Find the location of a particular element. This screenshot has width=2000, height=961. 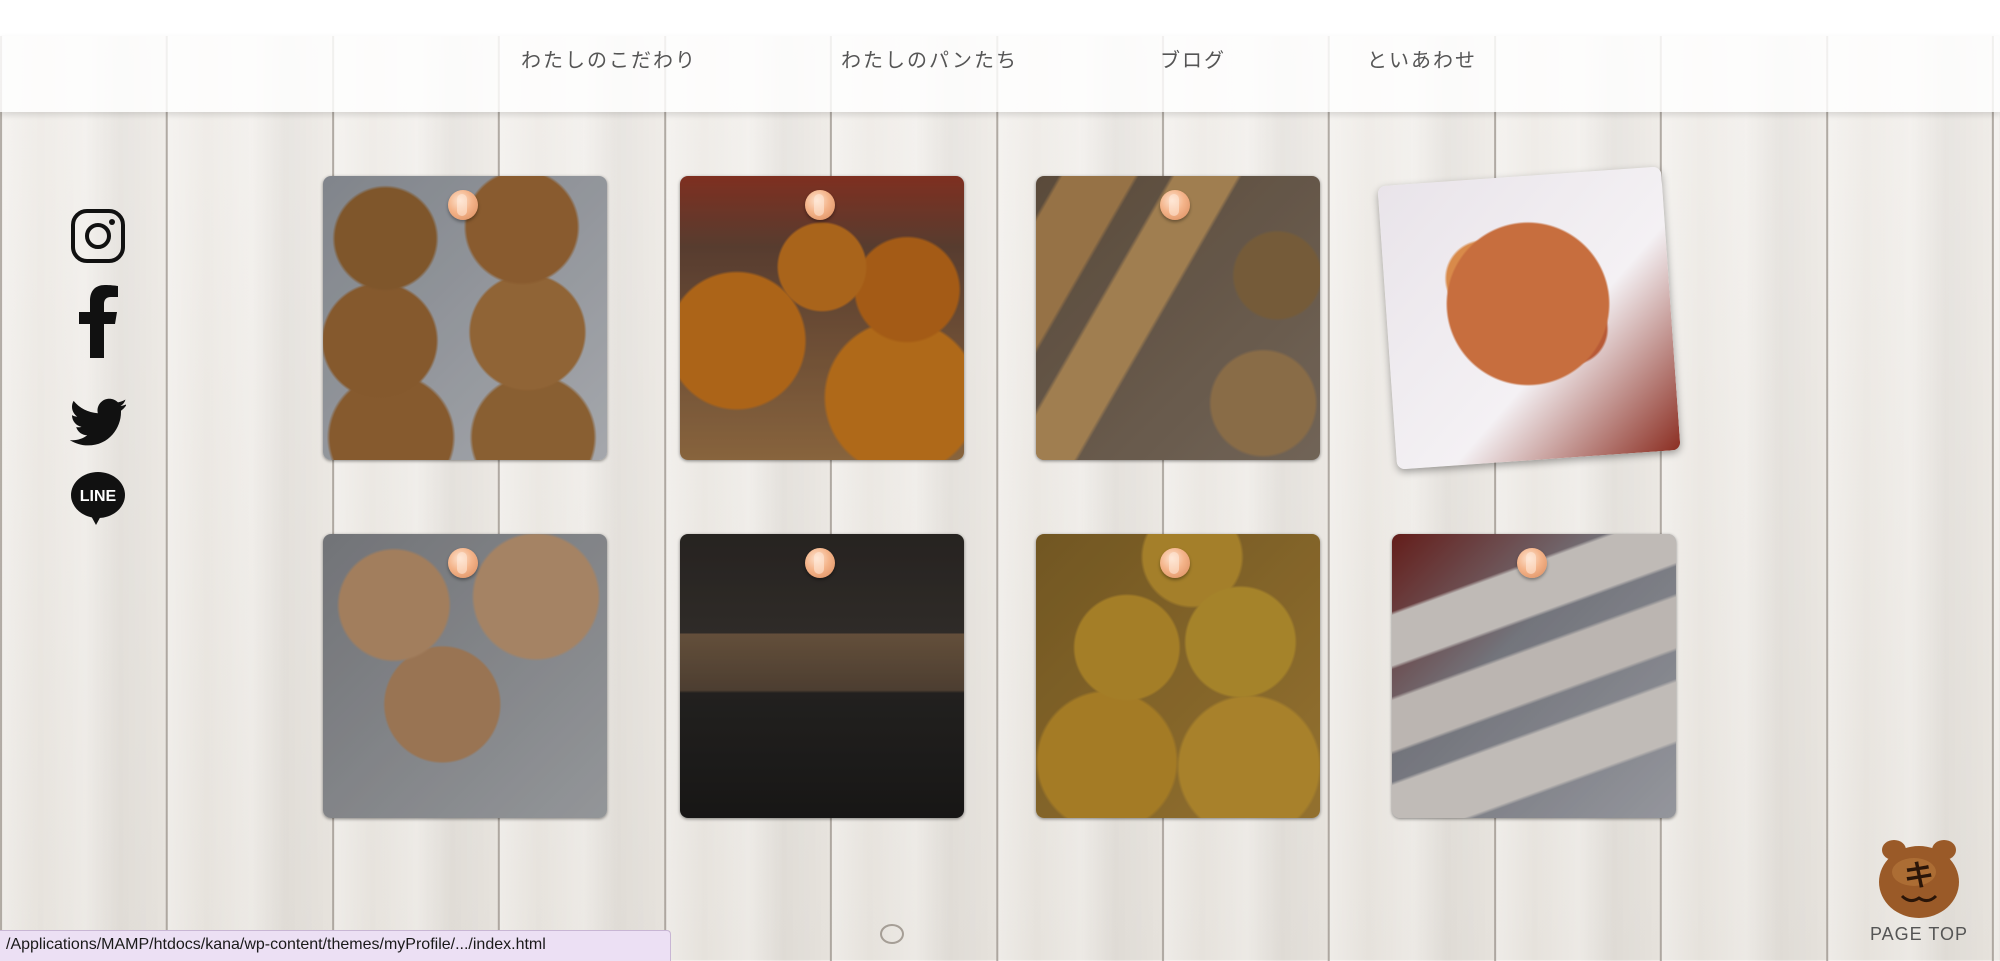

pizza-bread-image is located at coordinates (1529, 318).